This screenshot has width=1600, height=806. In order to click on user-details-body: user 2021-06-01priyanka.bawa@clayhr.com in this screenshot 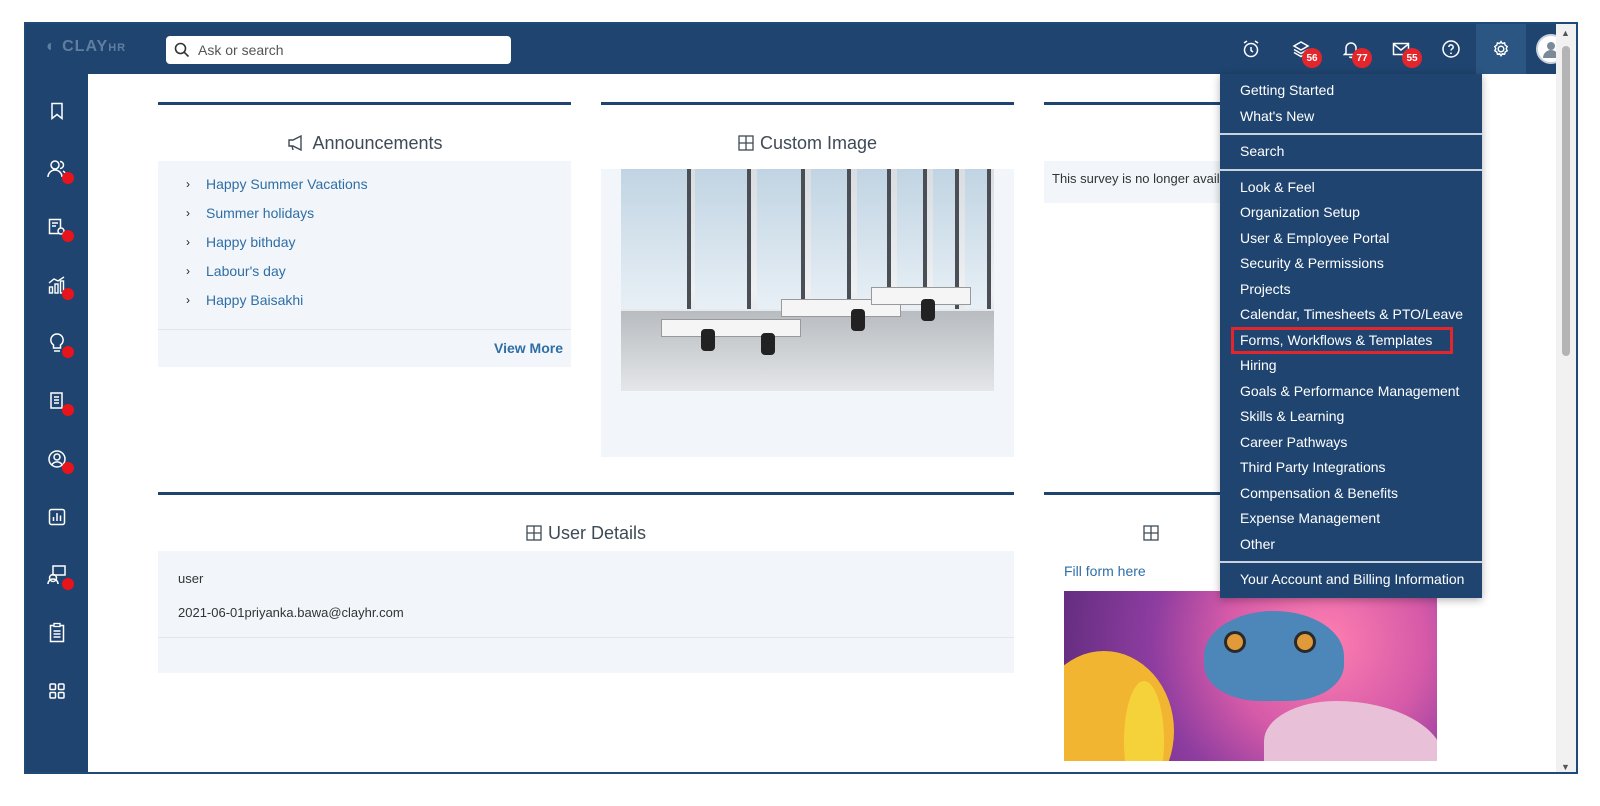, I will do `click(586, 594)`.